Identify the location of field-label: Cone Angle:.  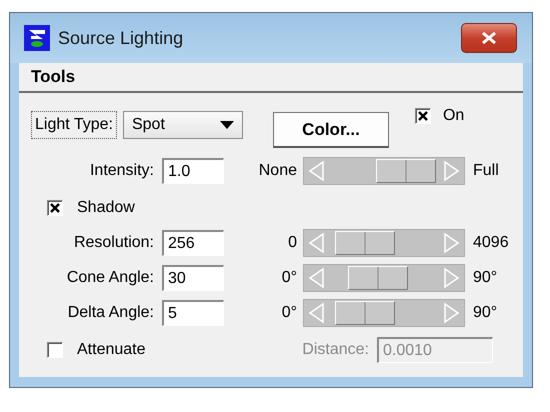
(110, 278).